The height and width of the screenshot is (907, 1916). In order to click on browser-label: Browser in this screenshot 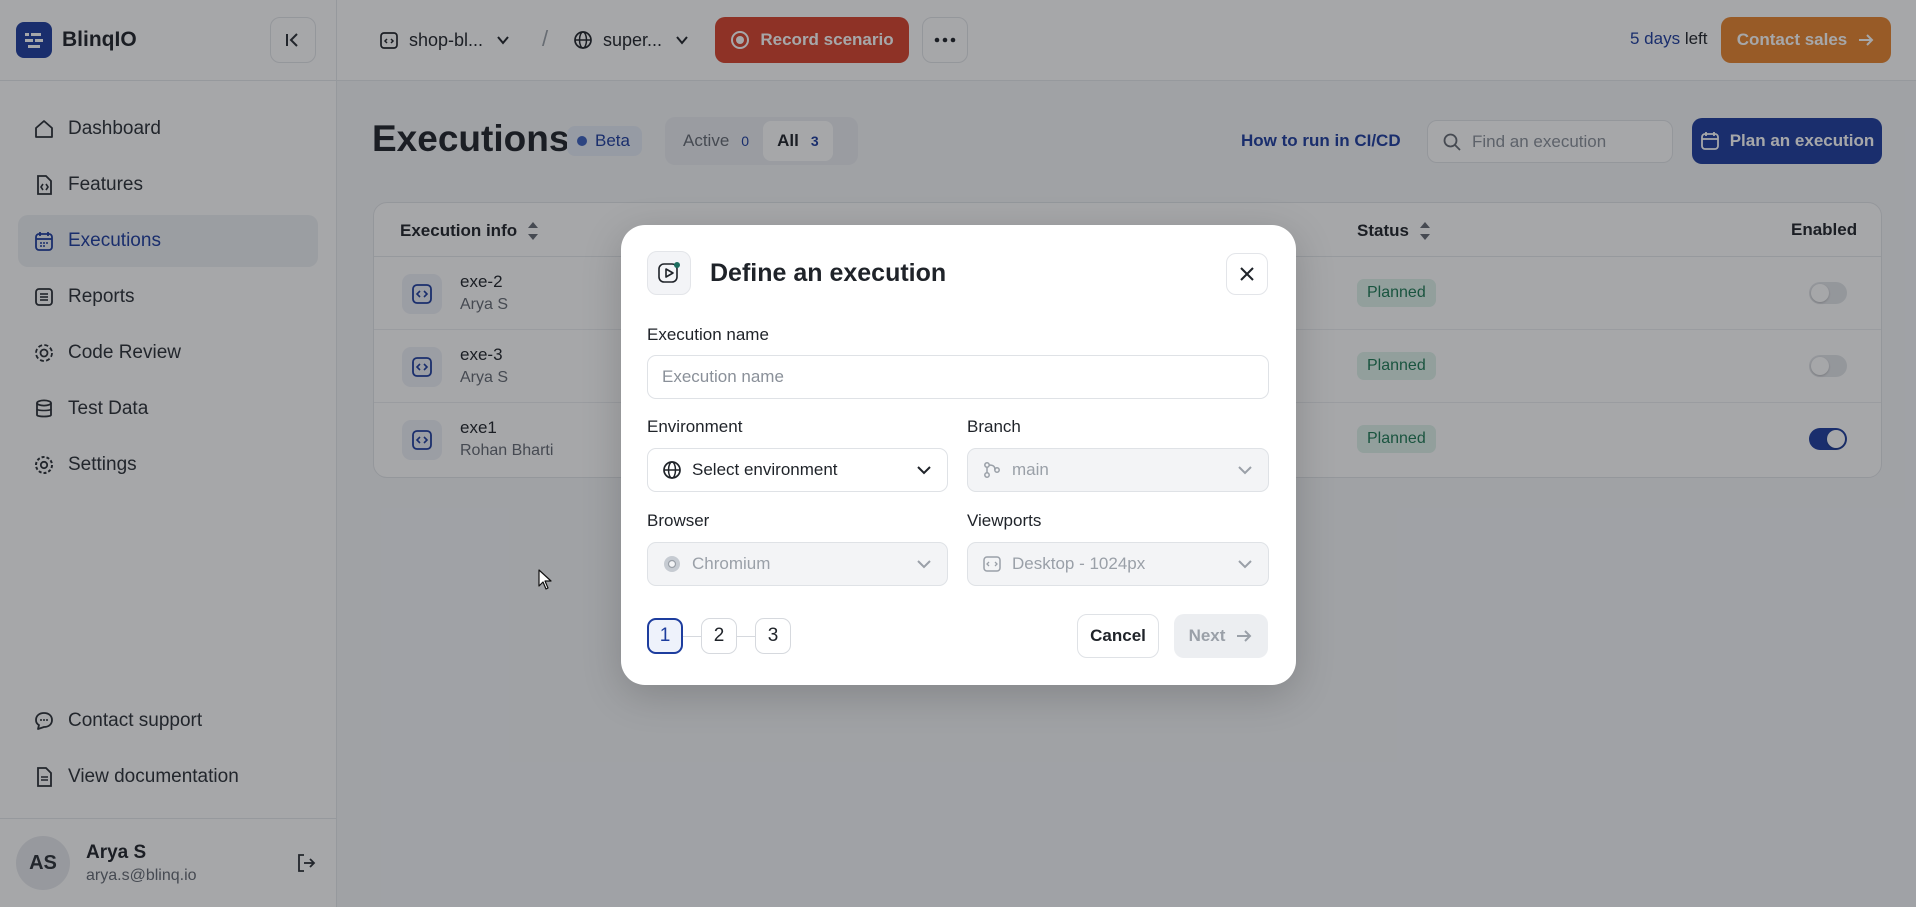, I will do `click(678, 520)`.